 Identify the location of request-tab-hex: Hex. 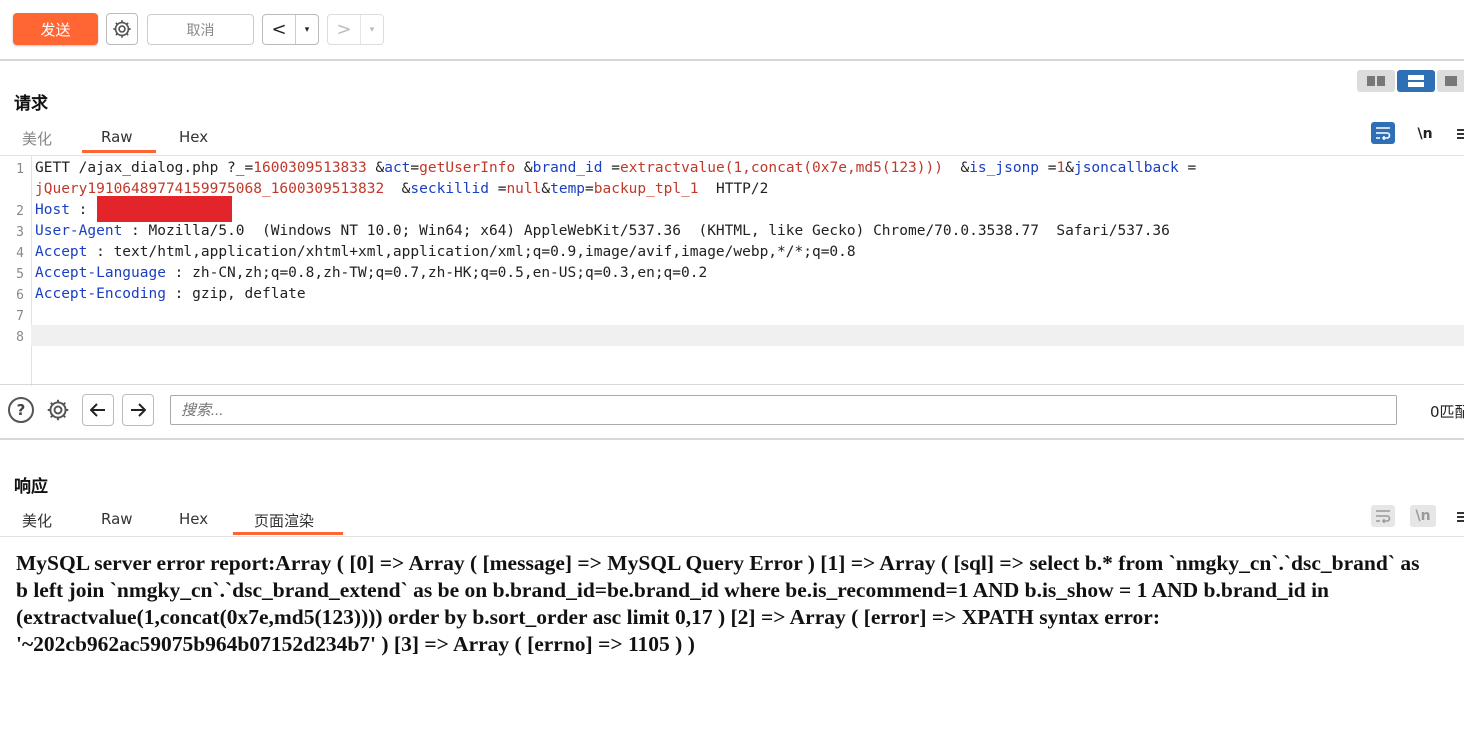
(193, 137).